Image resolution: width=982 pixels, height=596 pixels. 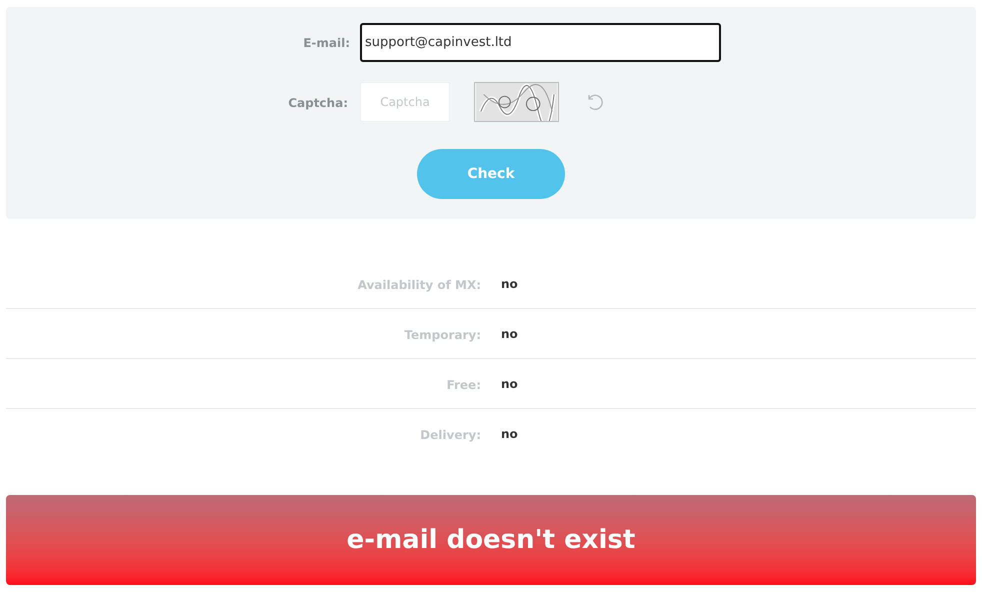 I want to click on result-label: Availability of MX:, so click(x=419, y=285).